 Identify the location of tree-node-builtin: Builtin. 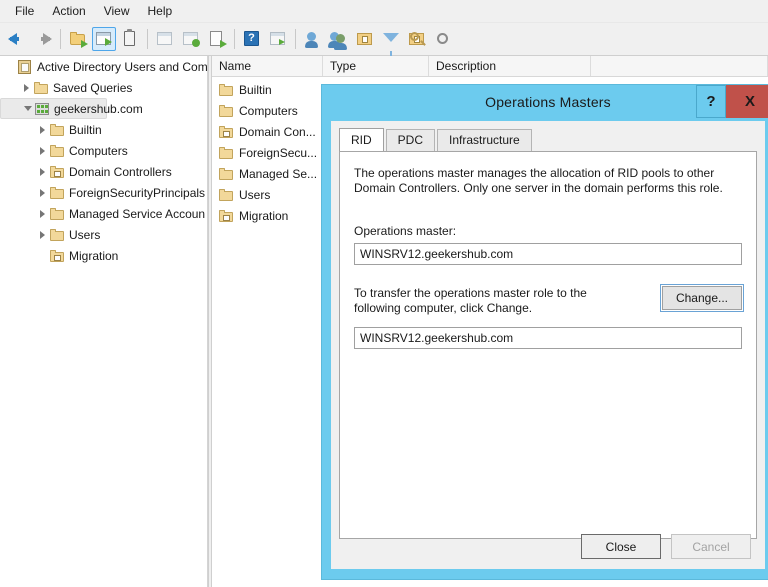
(103, 129).